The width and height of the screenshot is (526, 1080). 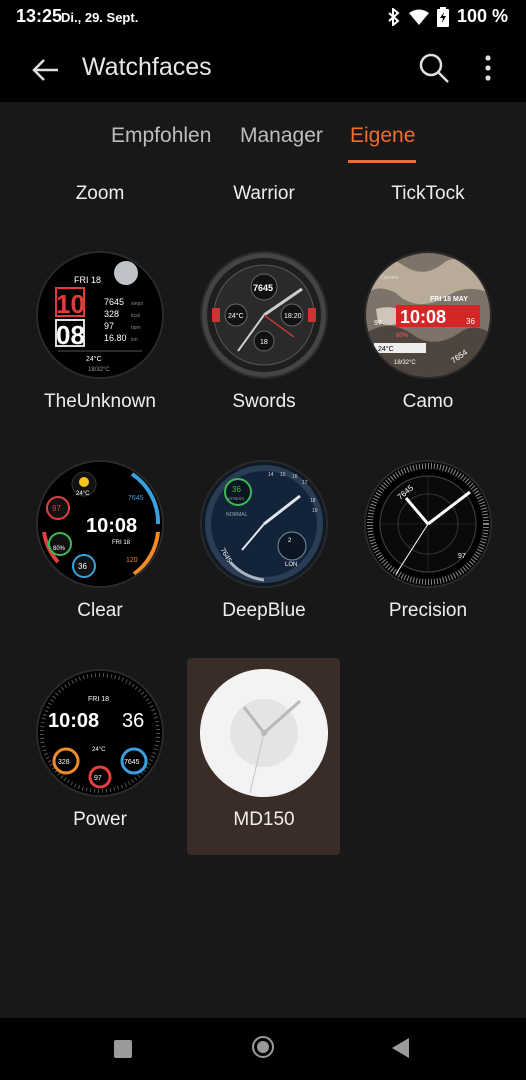 What do you see at coordinates (100, 733) in the screenshot?
I see `watchface-preview: FRI 18 10:08 36 24°C 328 7645 97` at bounding box center [100, 733].